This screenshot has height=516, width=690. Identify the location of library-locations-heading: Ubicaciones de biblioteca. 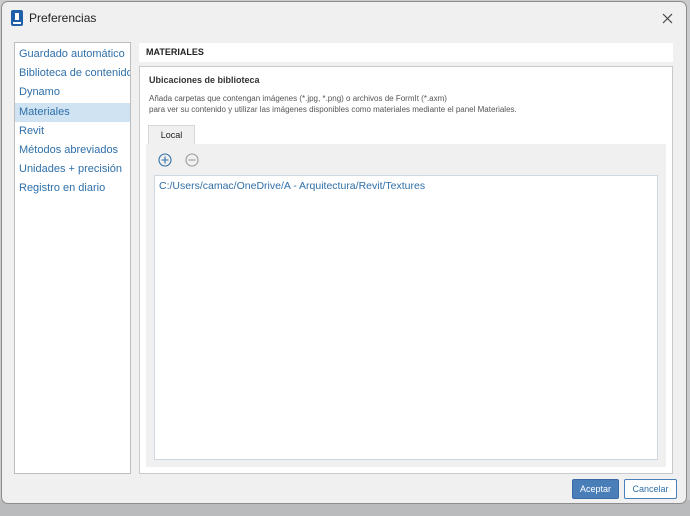
(204, 80).